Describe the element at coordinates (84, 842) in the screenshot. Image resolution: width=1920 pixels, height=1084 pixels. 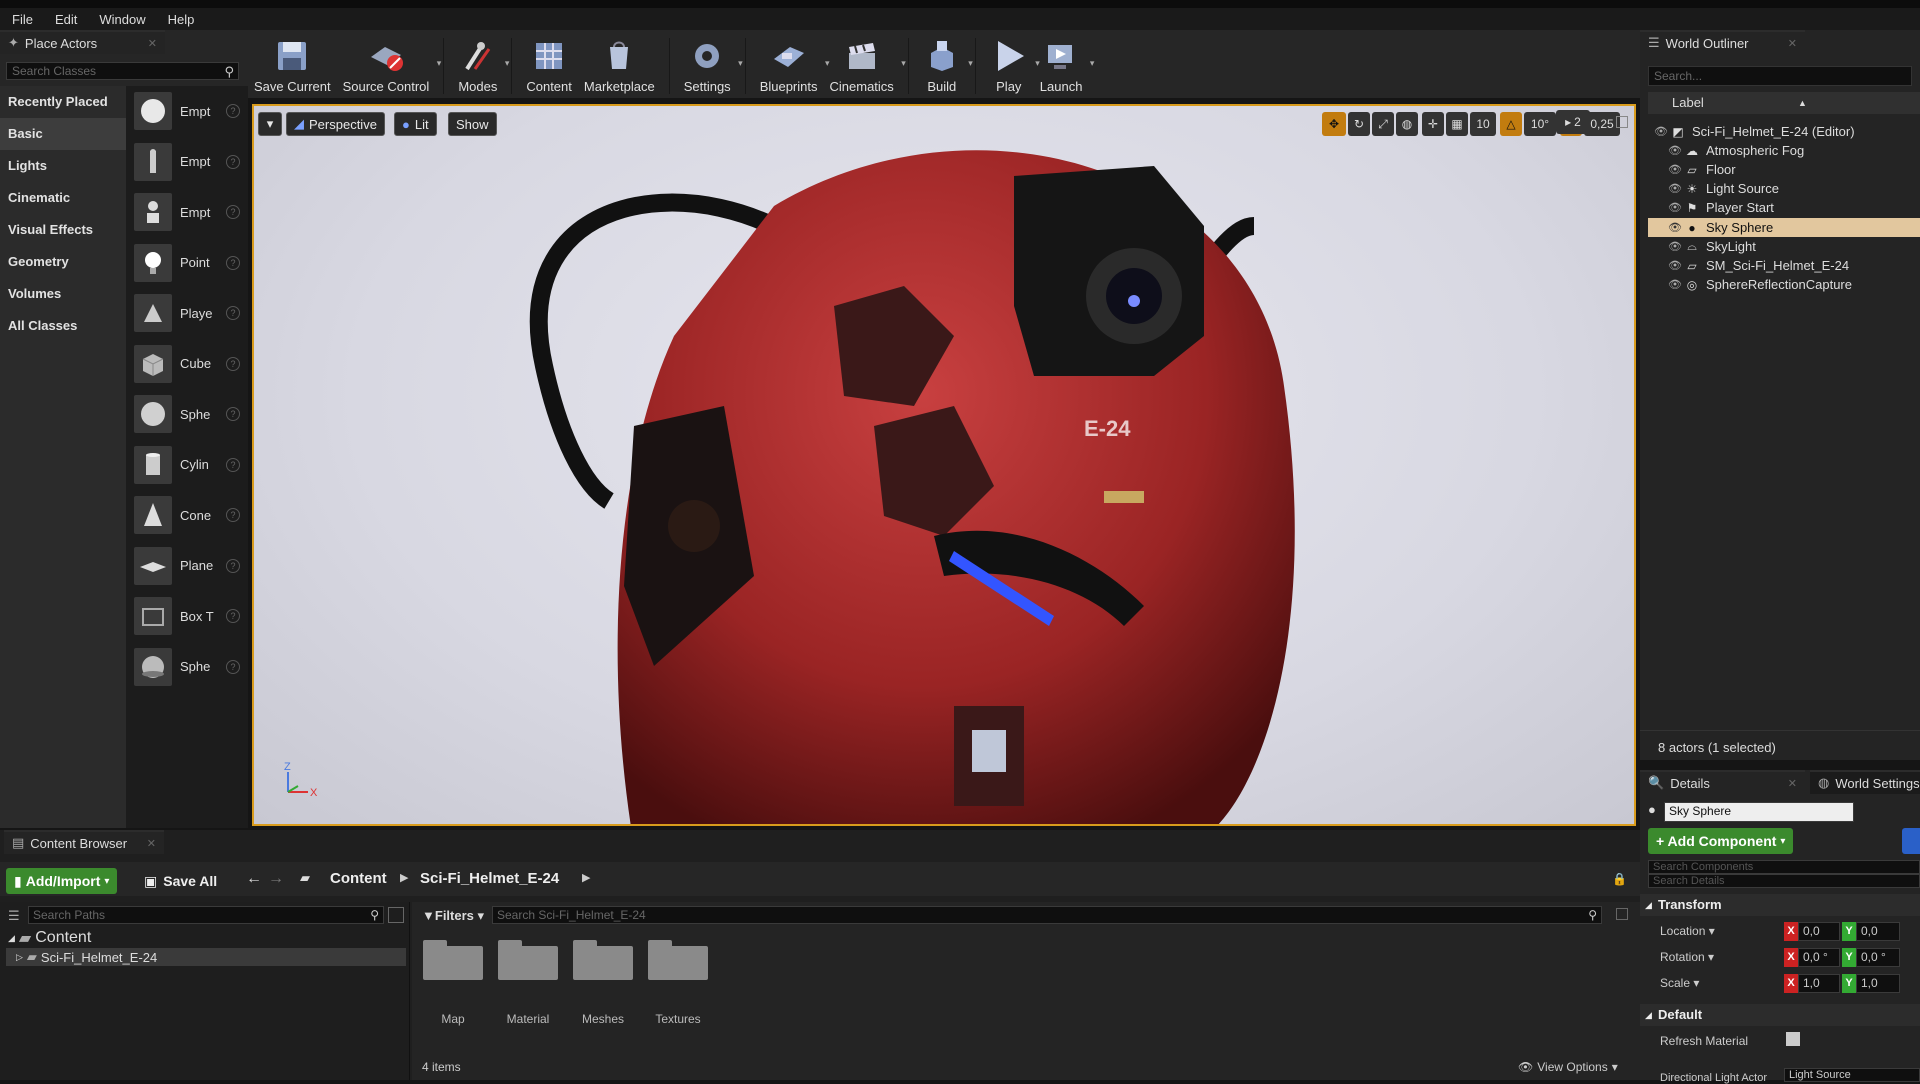
I see `tab-content-browser: ▤ Content Browser ✕` at that location.